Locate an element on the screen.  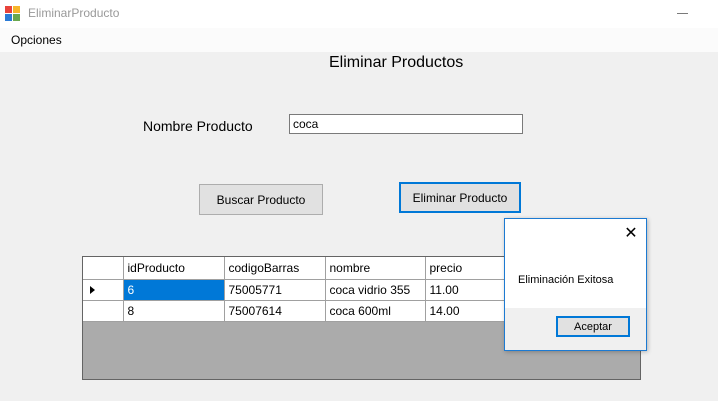
table-cell: 6 is located at coordinates (173, 289).